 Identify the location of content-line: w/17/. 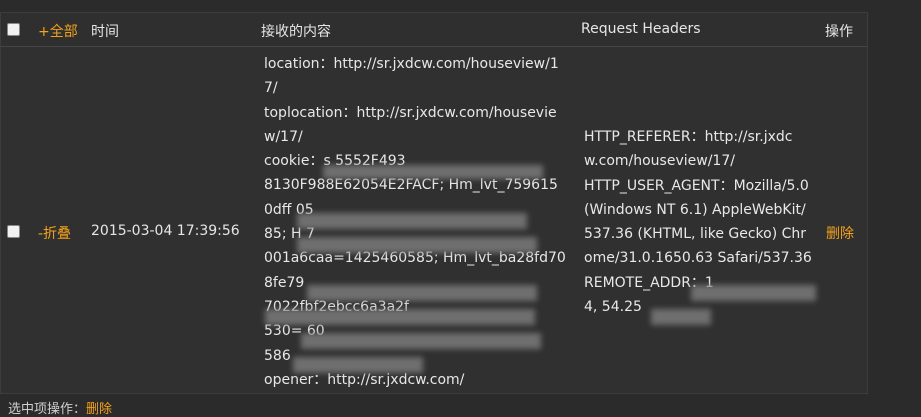
(283, 136).